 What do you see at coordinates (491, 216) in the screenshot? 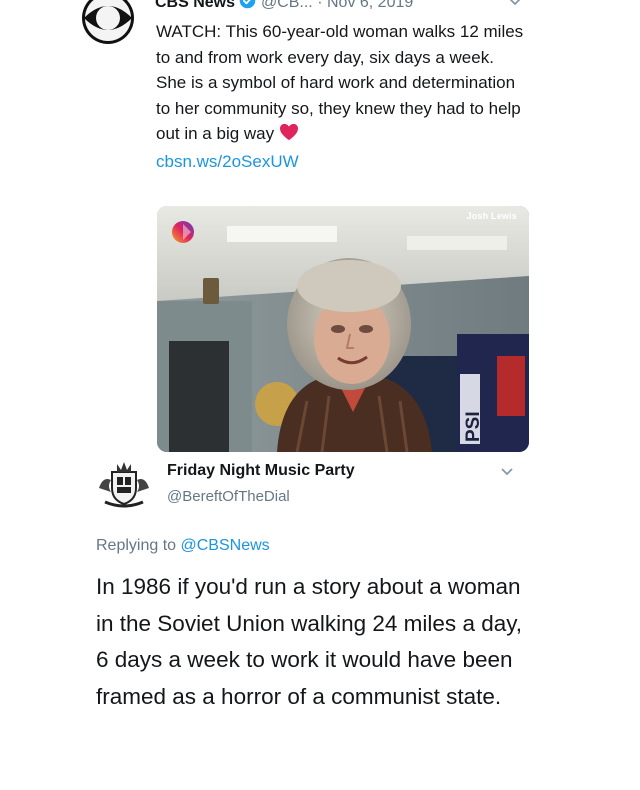
I see `video-watermark: Josh Lewis` at bounding box center [491, 216].